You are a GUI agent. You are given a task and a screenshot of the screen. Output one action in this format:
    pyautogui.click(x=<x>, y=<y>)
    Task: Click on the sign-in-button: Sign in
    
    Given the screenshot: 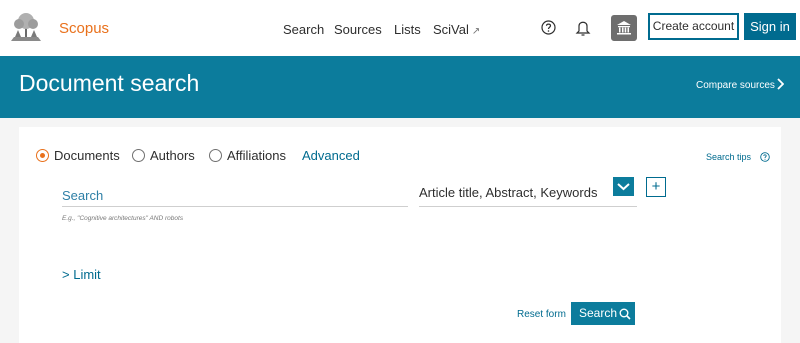 What is the action you would take?
    pyautogui.click(x=770, y=26)
    